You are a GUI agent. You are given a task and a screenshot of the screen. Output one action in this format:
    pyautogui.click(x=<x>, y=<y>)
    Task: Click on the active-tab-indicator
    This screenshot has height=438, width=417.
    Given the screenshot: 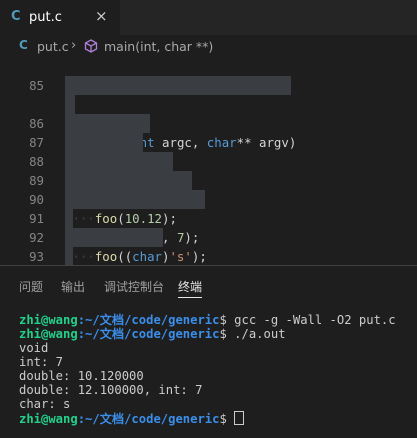 What is the action you would take?
    pyautogui.click(x=190, y=297)
    